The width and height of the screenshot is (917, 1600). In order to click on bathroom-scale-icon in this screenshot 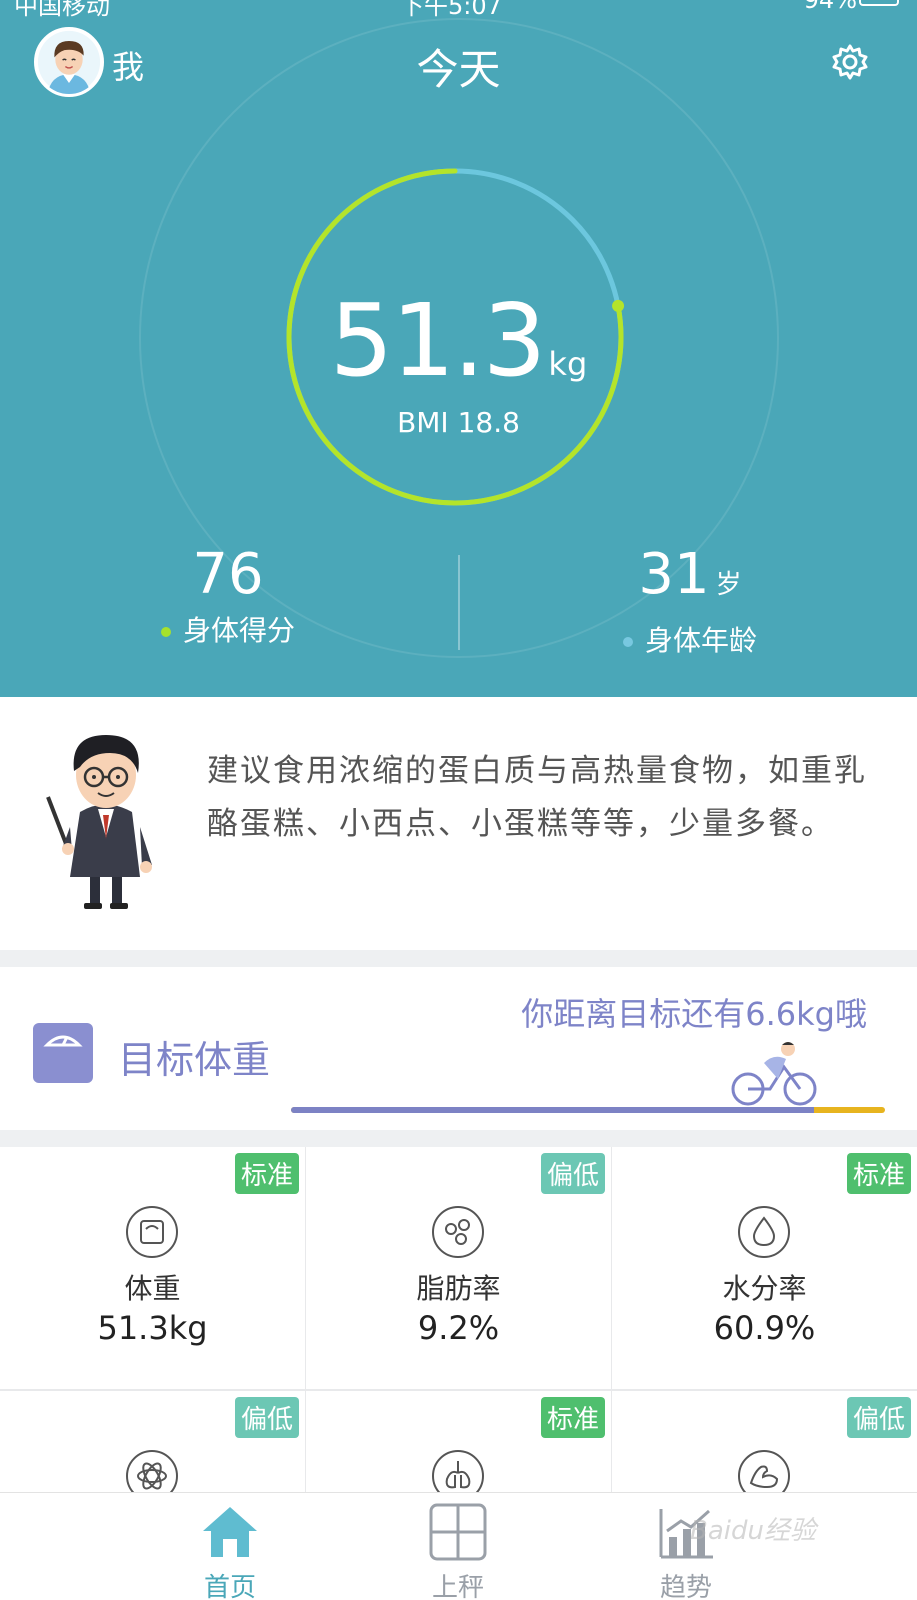, I will do `click(63, 1053)`.